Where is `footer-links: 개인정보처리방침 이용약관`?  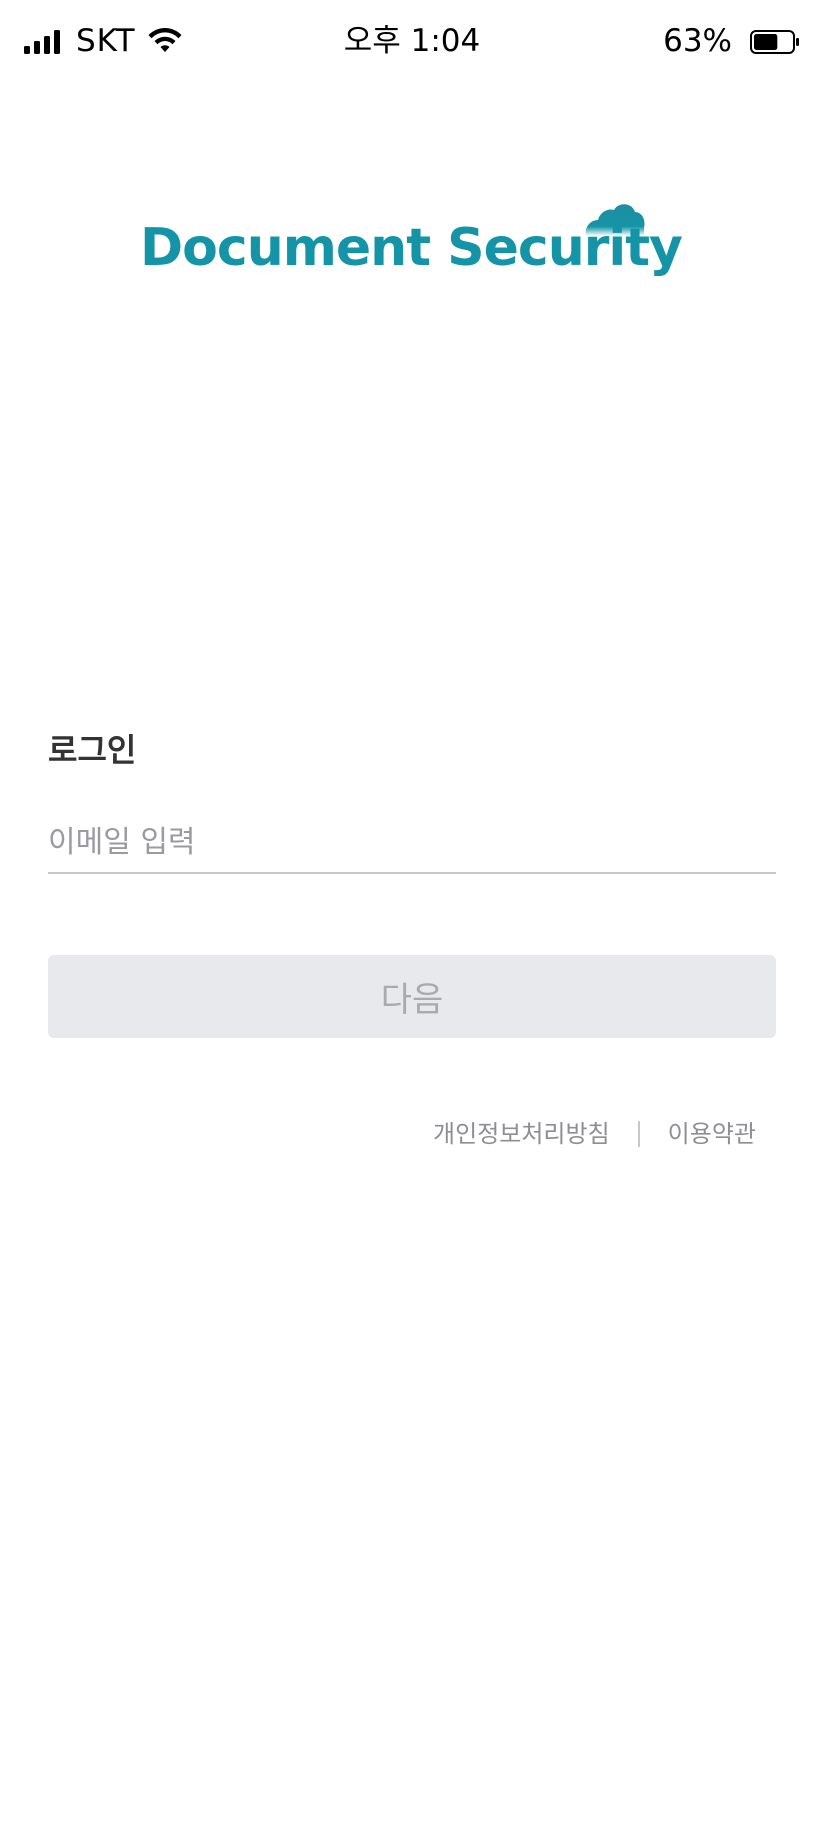
footer-links: 개인정보처리방침 이용약관 is located at coordinates (594, 1134).